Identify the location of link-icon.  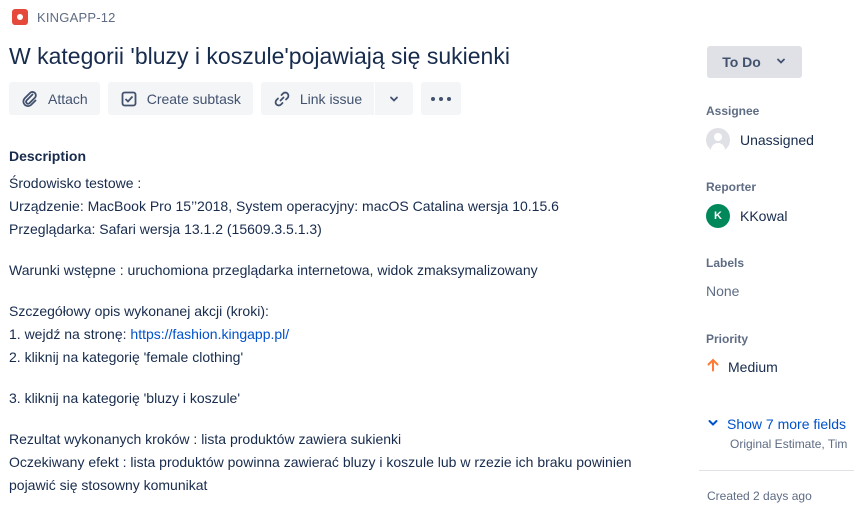
(282, 99).